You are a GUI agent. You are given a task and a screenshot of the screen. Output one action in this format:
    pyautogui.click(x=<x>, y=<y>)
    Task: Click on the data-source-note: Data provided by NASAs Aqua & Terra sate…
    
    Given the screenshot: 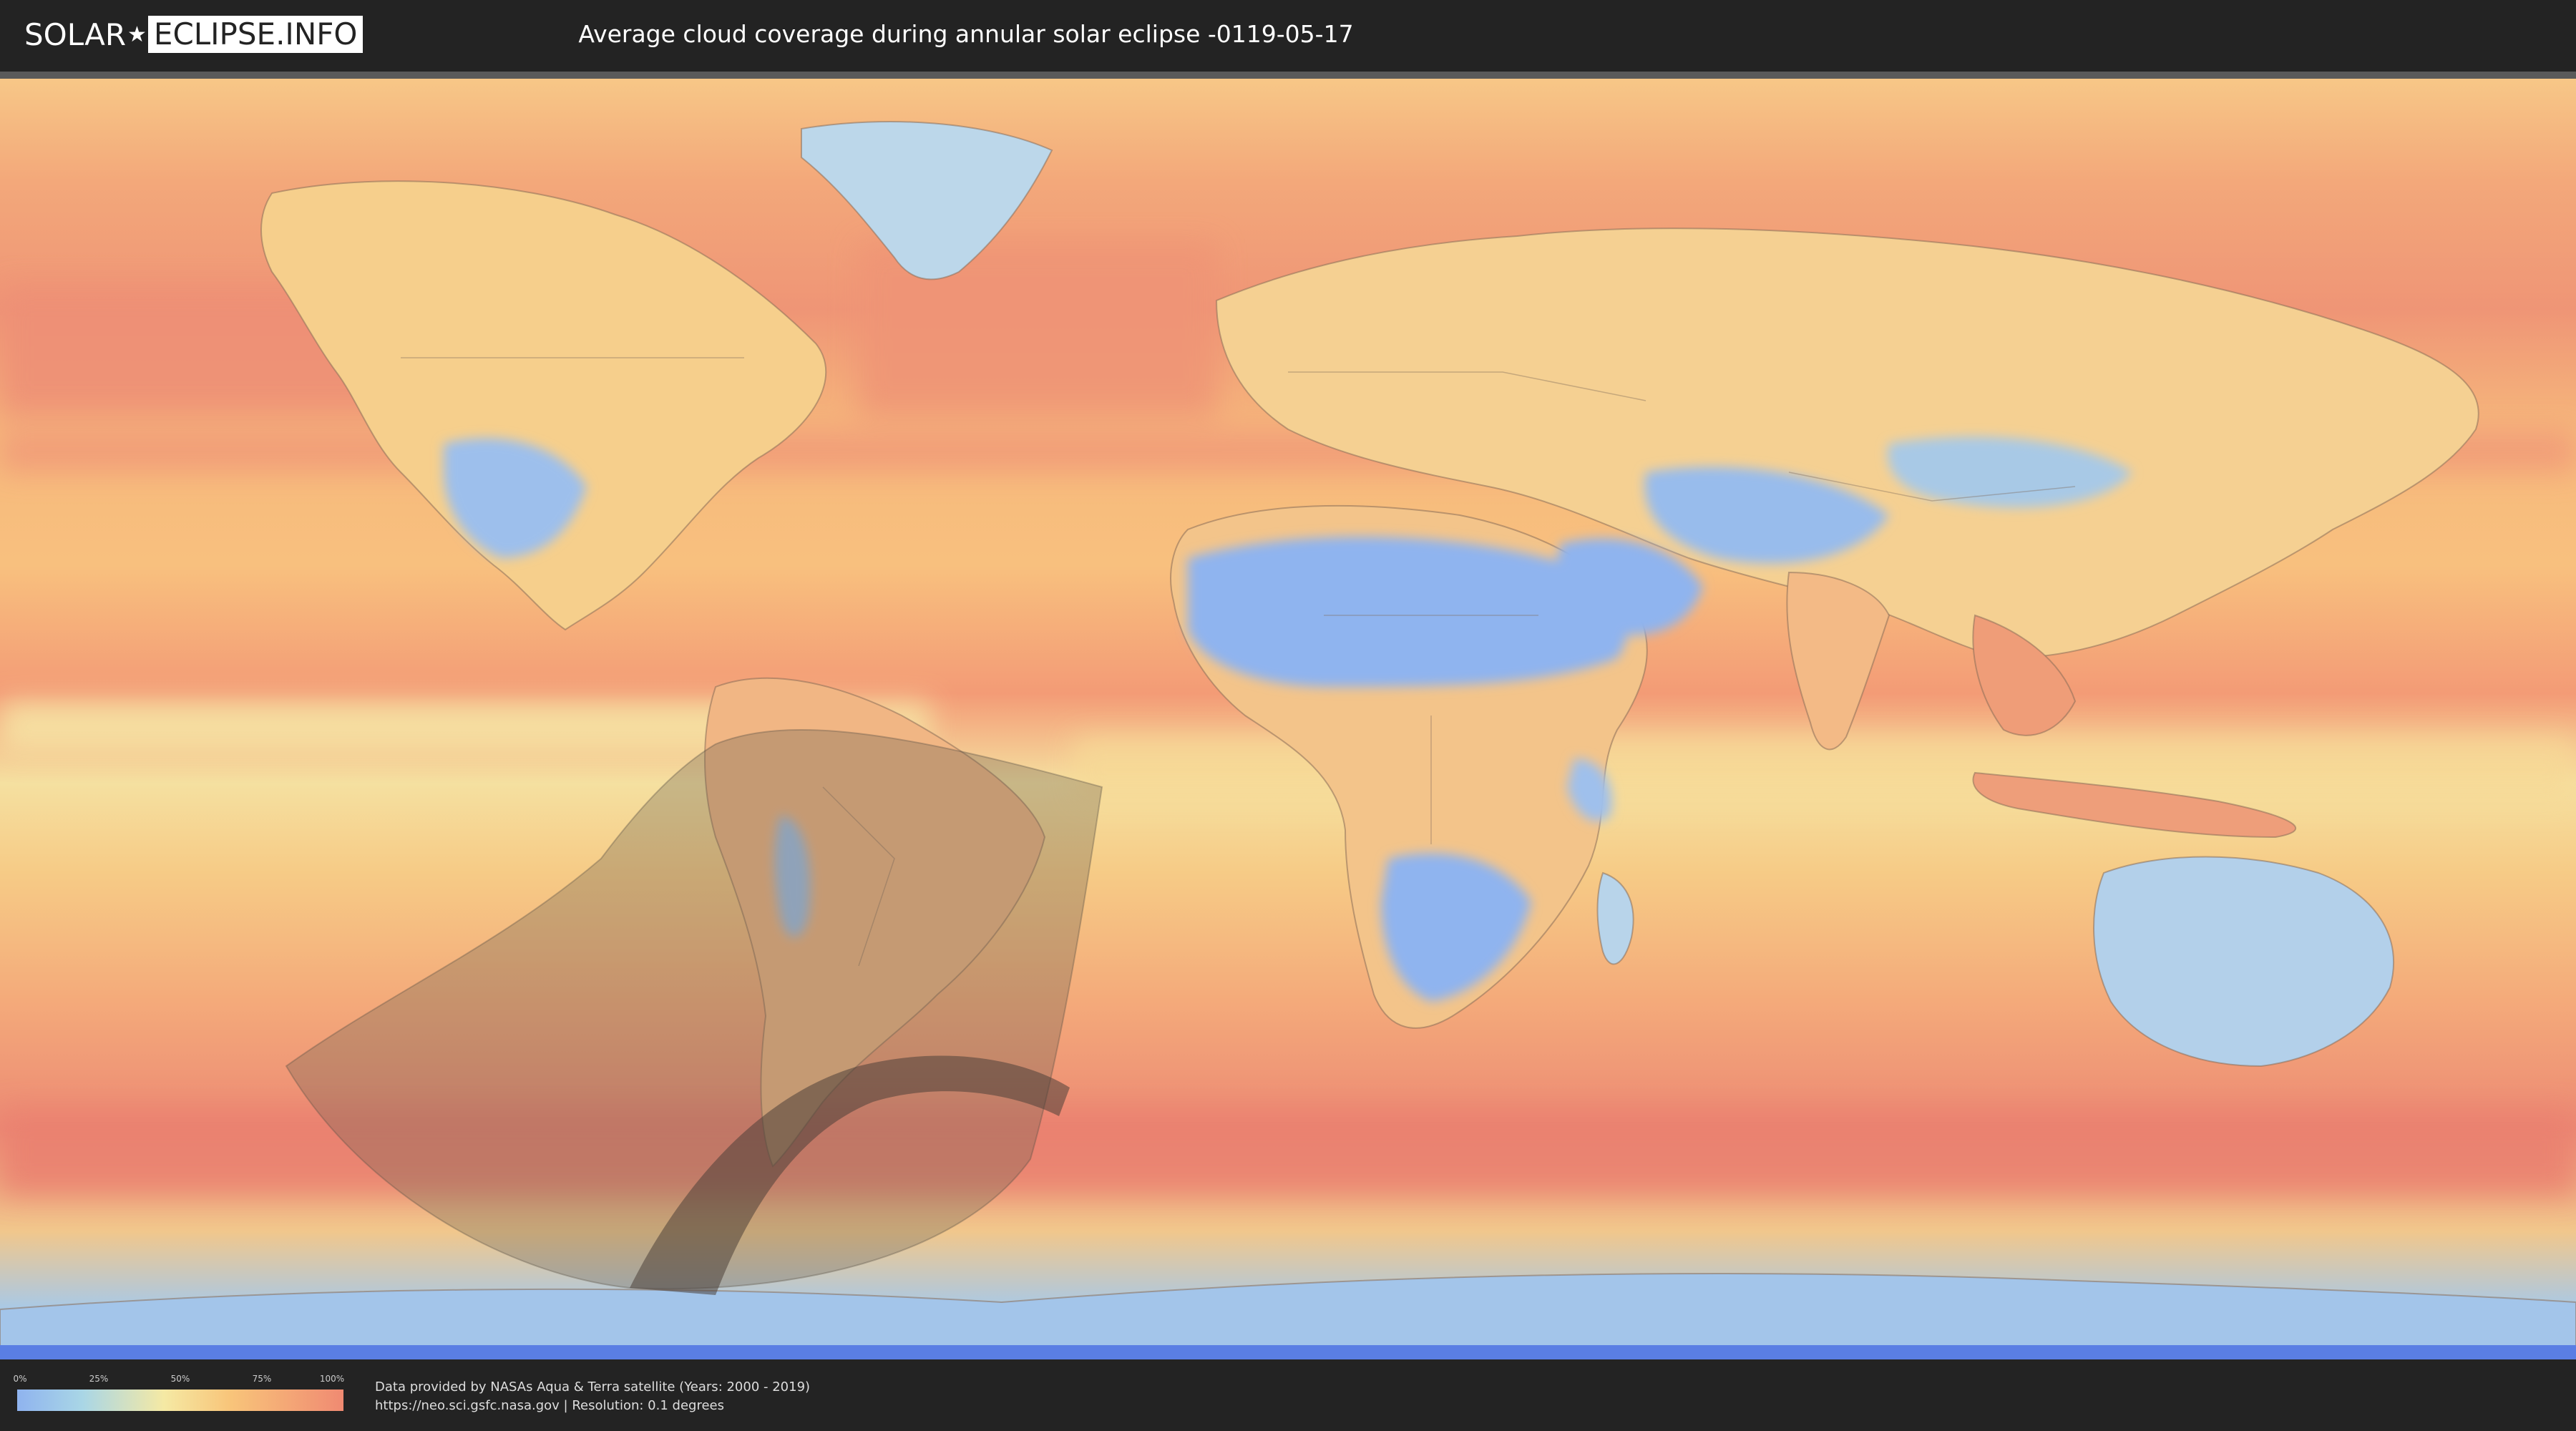 What is the action you would take?
    pyautogui.click(x=592, y=1396)
    